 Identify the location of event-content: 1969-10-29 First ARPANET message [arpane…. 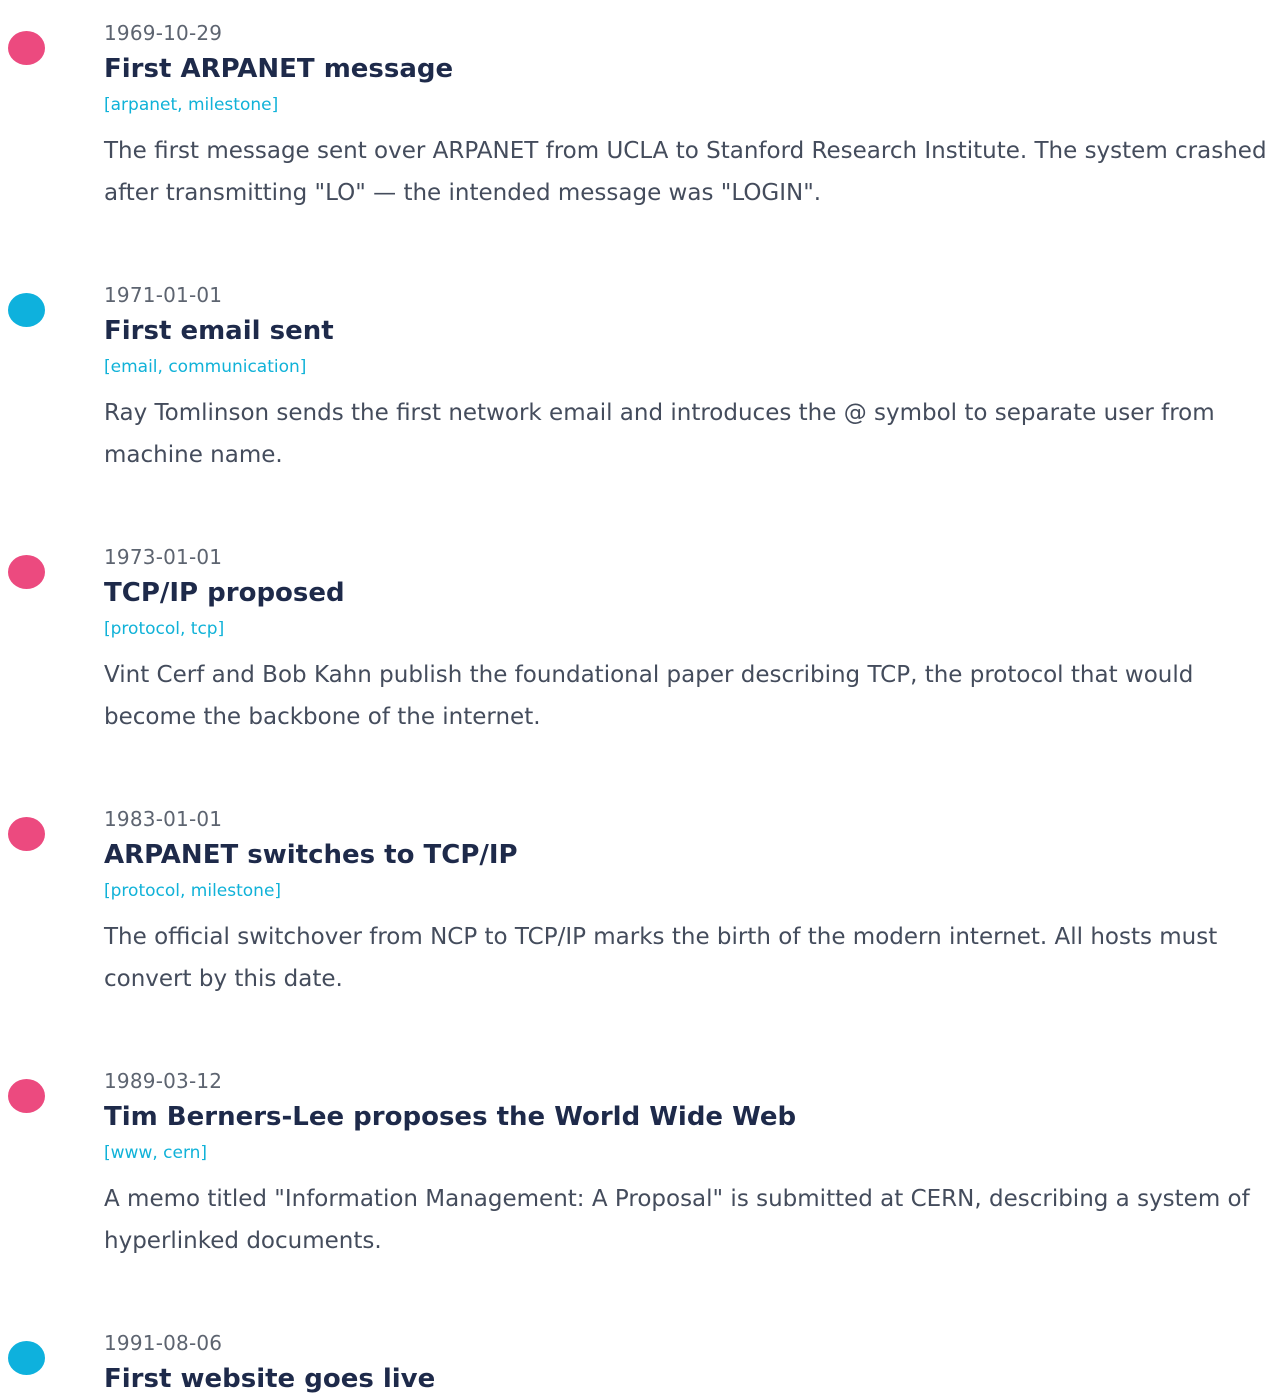
(688, 117).